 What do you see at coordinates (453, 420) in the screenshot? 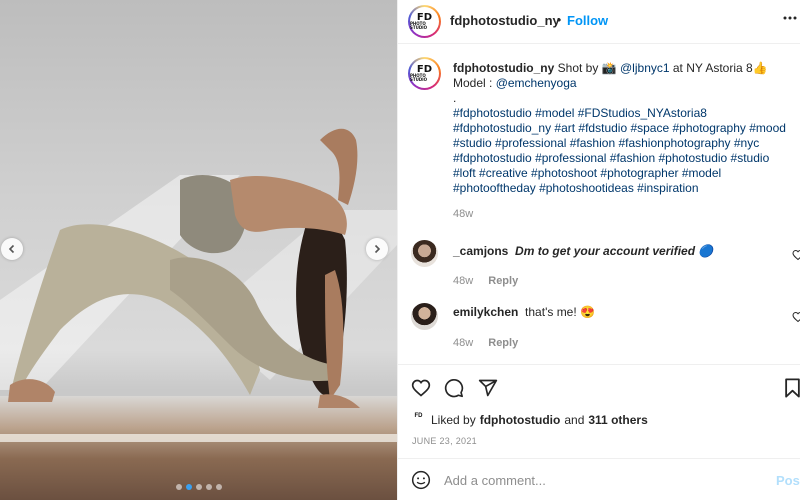
I see `liked-by-prefix: Liked by` at bounding box center [453, 420].